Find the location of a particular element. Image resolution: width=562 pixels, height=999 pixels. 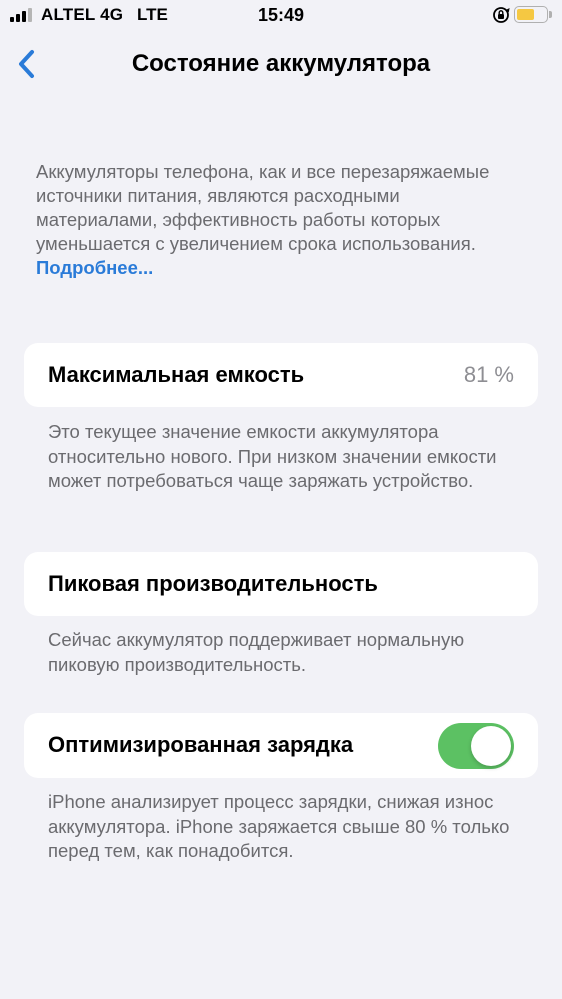

max-capacity-row: Максимальная емкость 81 % is located at coordinates (281, 375).